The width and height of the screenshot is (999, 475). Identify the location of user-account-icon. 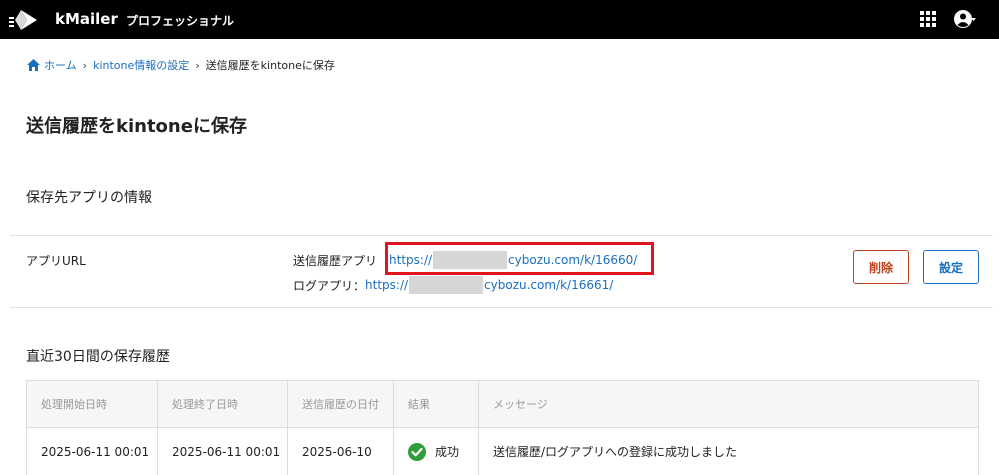
(965, 19).